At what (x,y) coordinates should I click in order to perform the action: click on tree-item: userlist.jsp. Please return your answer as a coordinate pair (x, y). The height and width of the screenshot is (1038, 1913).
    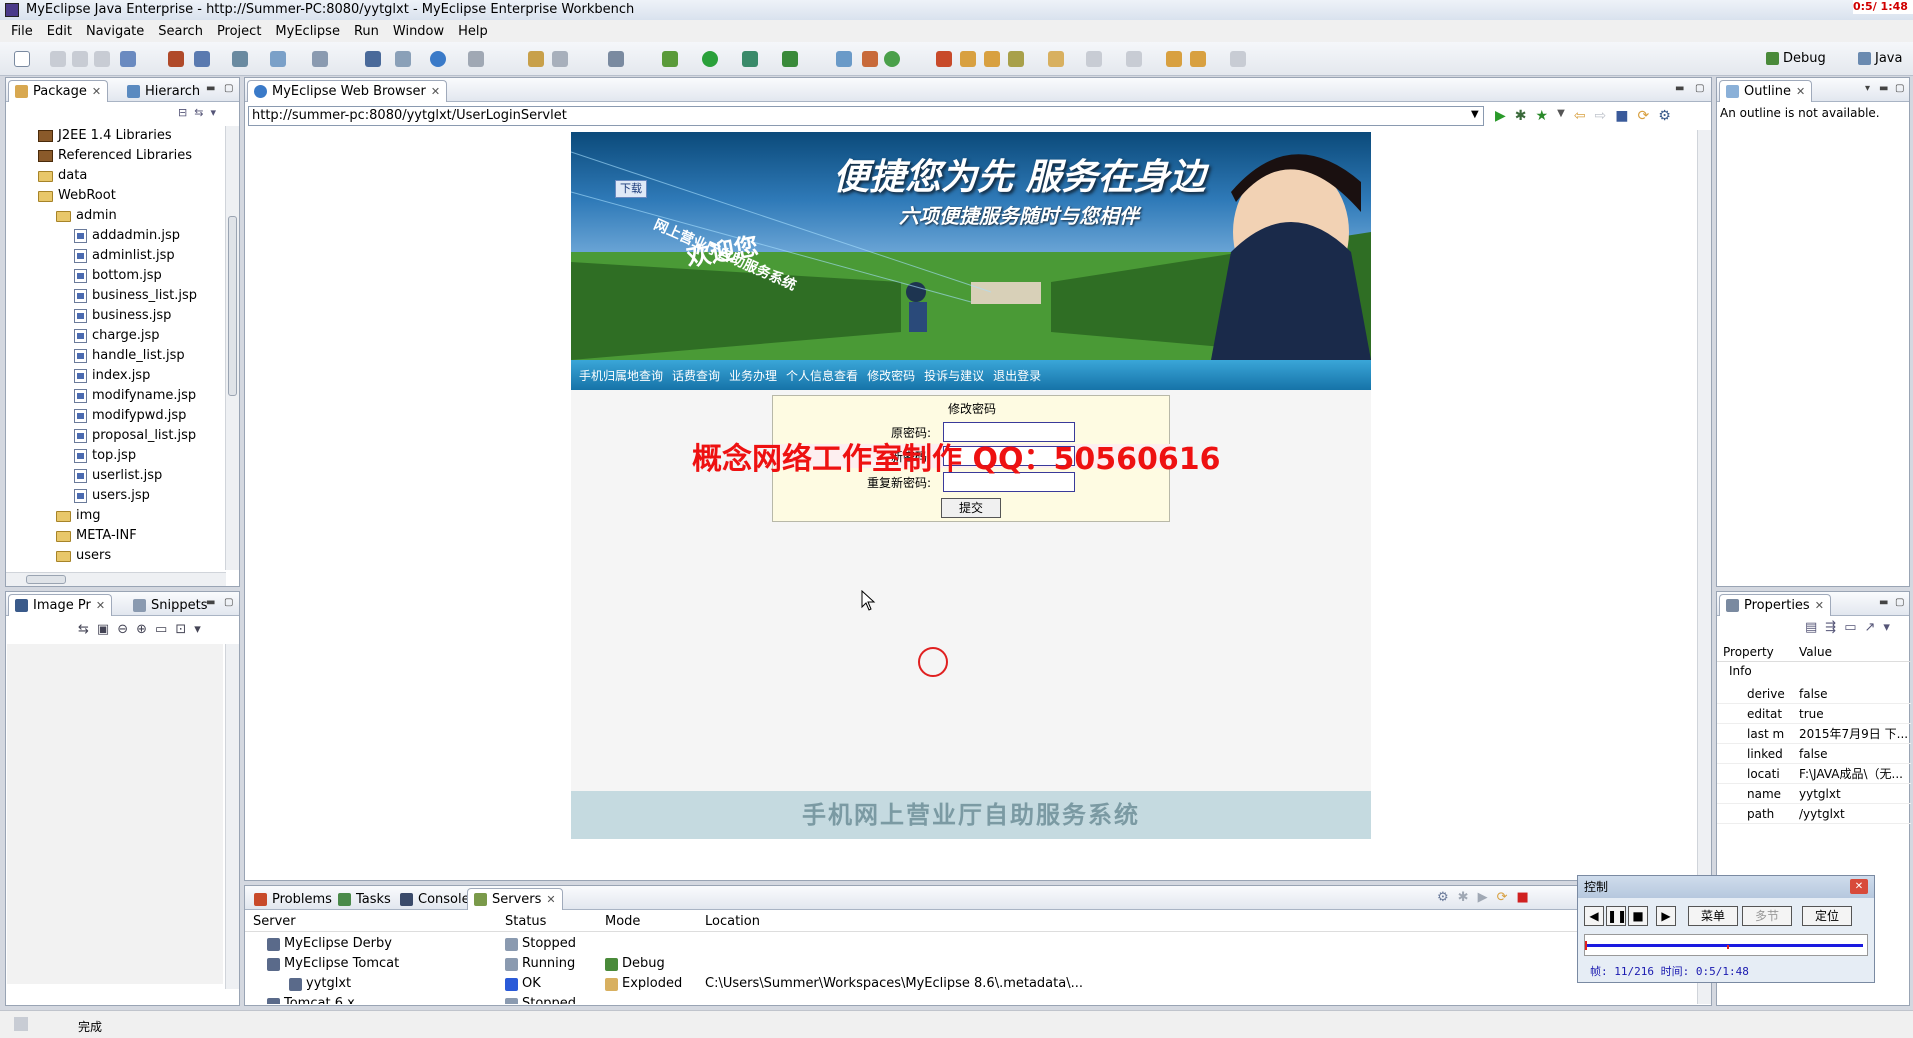
    Looking at the image, I should click on (115, 476).